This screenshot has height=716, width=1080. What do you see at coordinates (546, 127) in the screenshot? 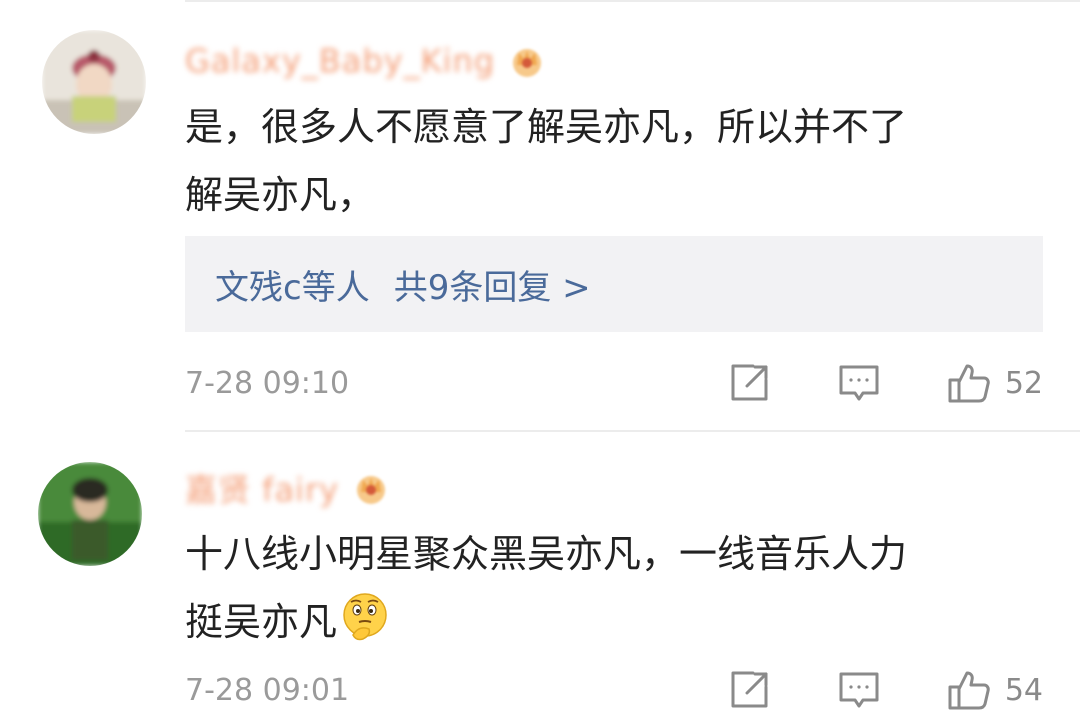
I see `comment-text-line: 是，很多人不愿意了解吴亦凡，所以并不了` at bounding box center [546, 127].